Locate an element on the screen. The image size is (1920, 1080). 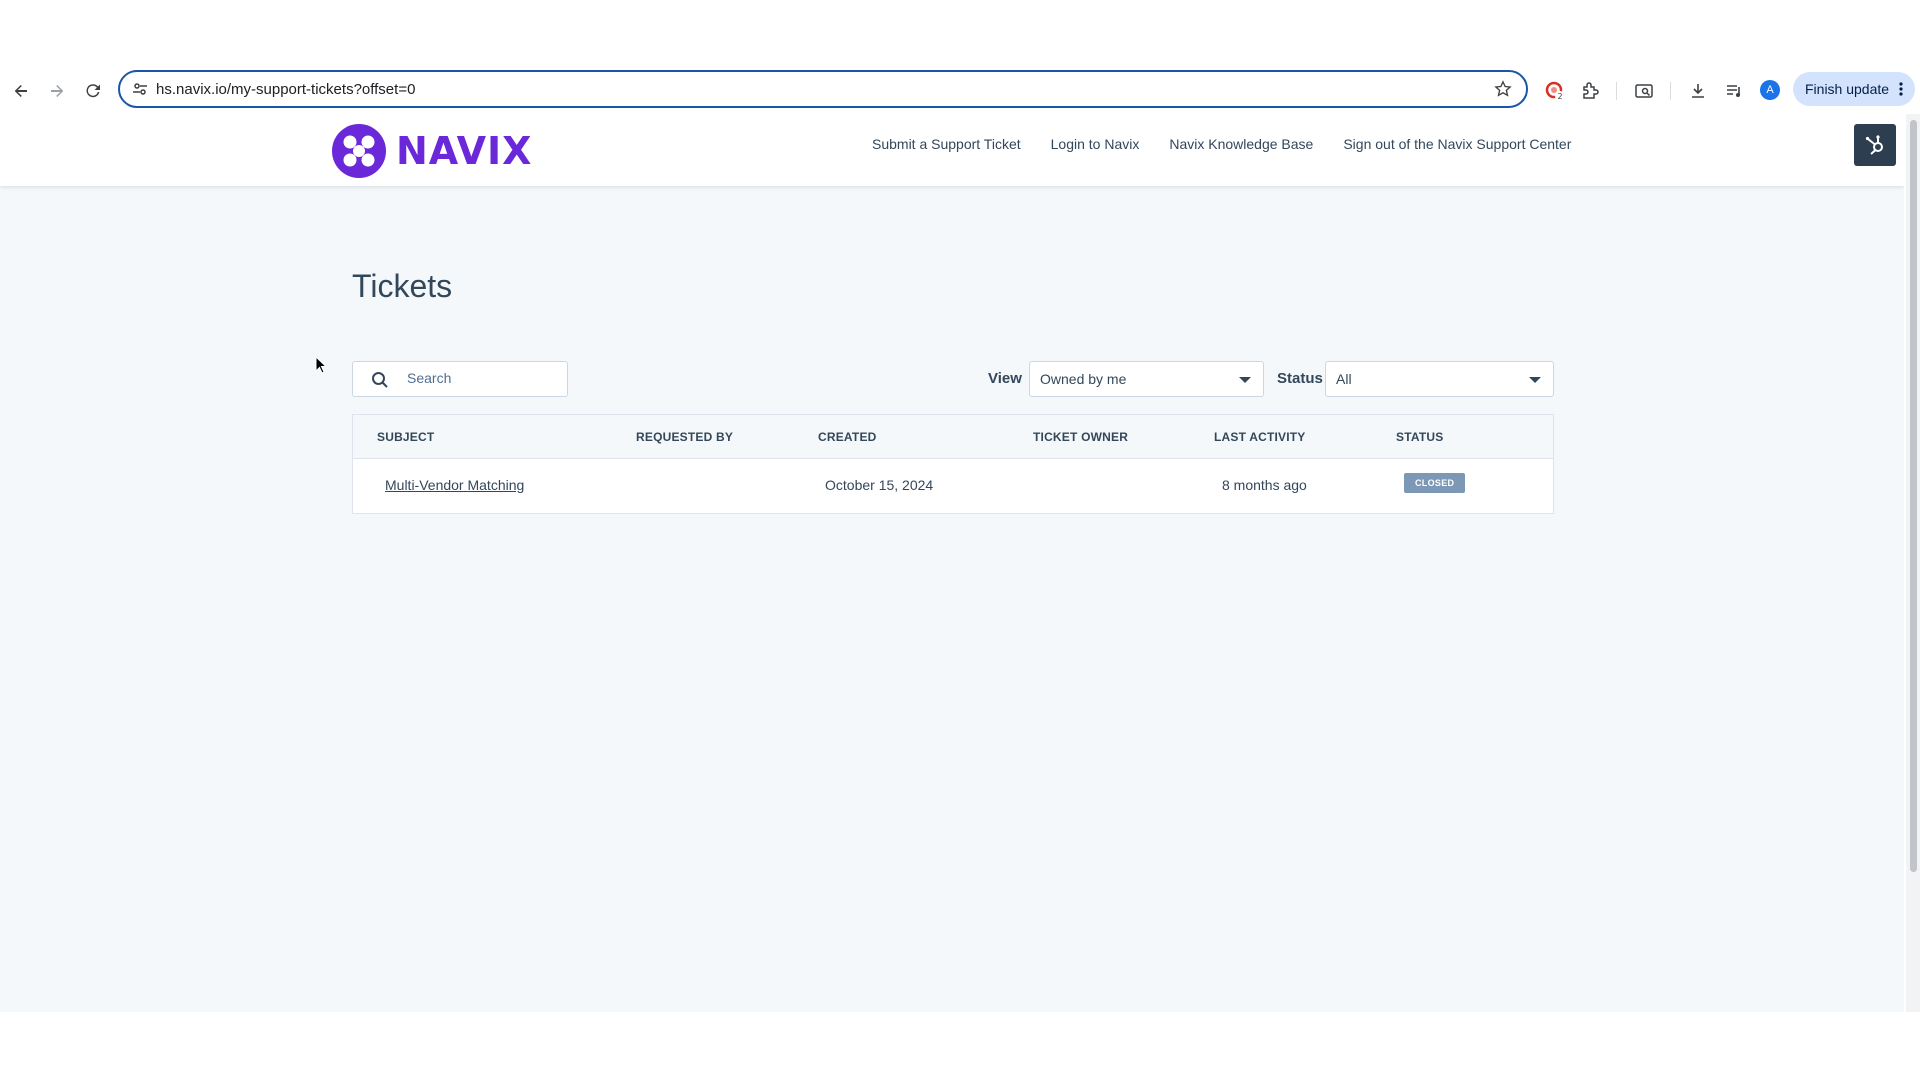
ticket-created-date: October 15, 2024 is located at coordinates (879, 485).